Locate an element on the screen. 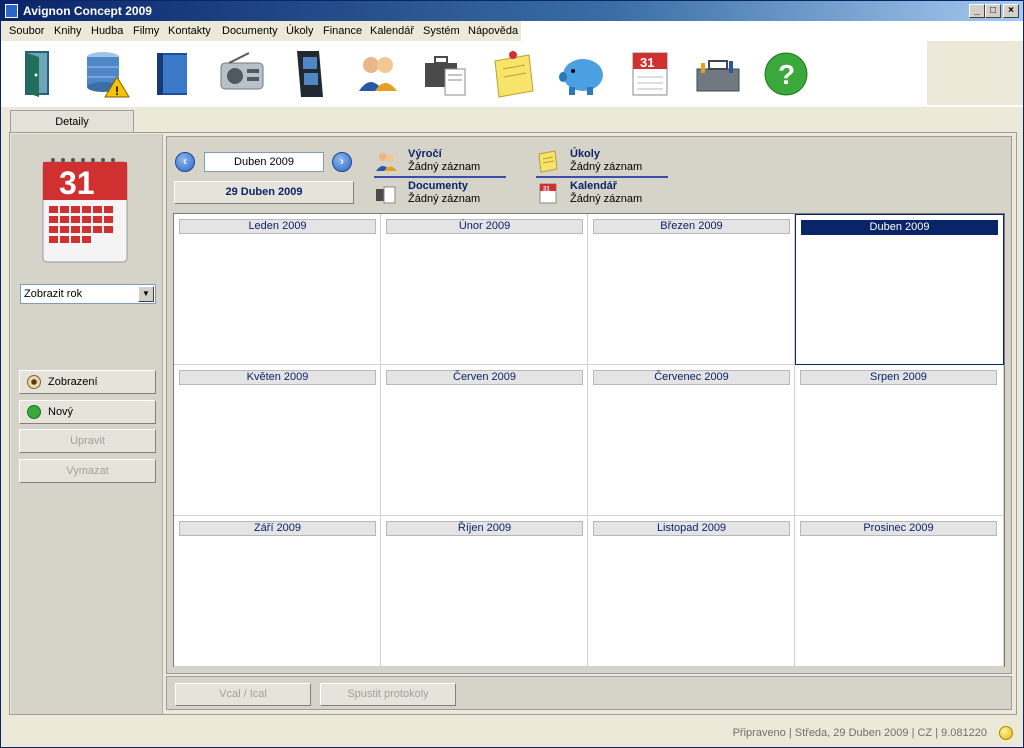 Image resolution: width=1024 pixels, height=748 pixels. month-cell: Prosinec 2009 is located at coordinates (899, 591).